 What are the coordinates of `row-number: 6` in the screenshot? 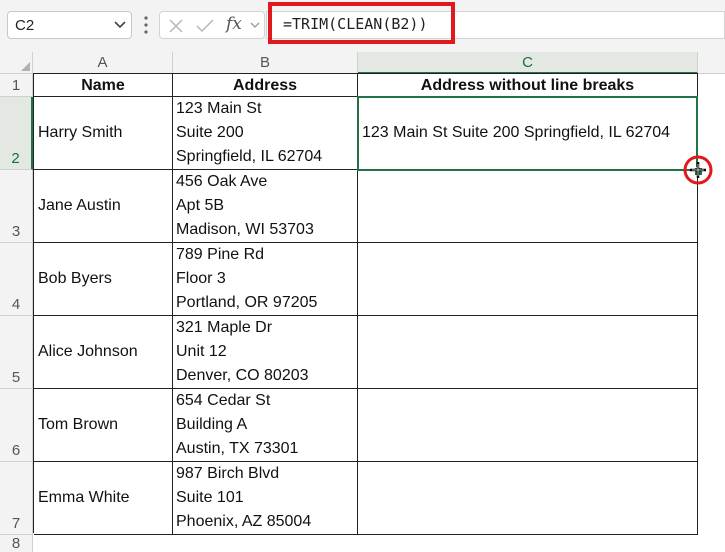 It's located at (16, 450).